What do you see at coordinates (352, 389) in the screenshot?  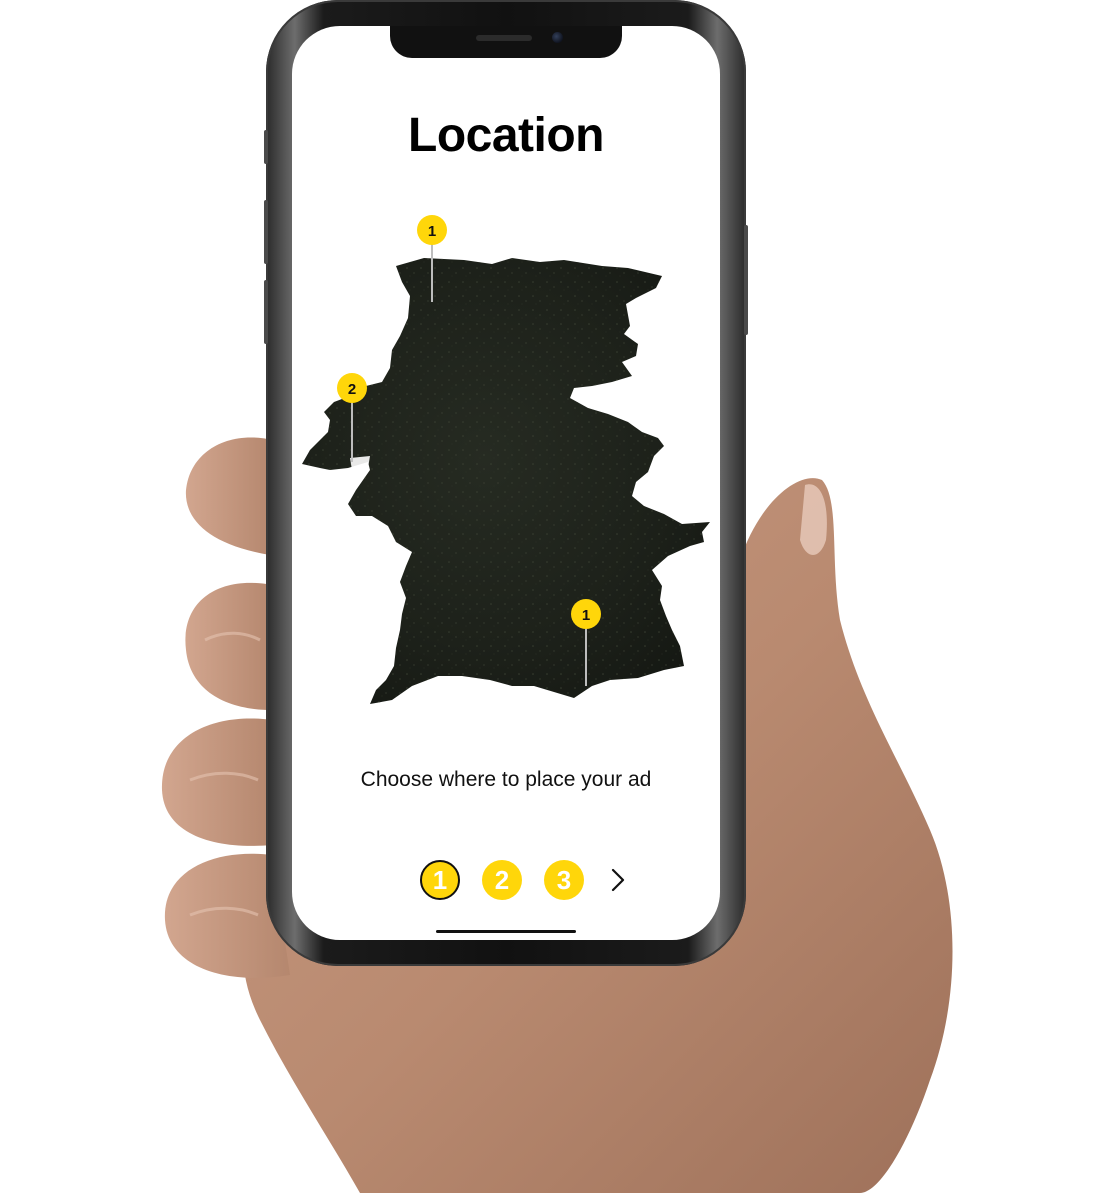 I see `map-pin-2-label: 2` at bounding box center [352, 389].